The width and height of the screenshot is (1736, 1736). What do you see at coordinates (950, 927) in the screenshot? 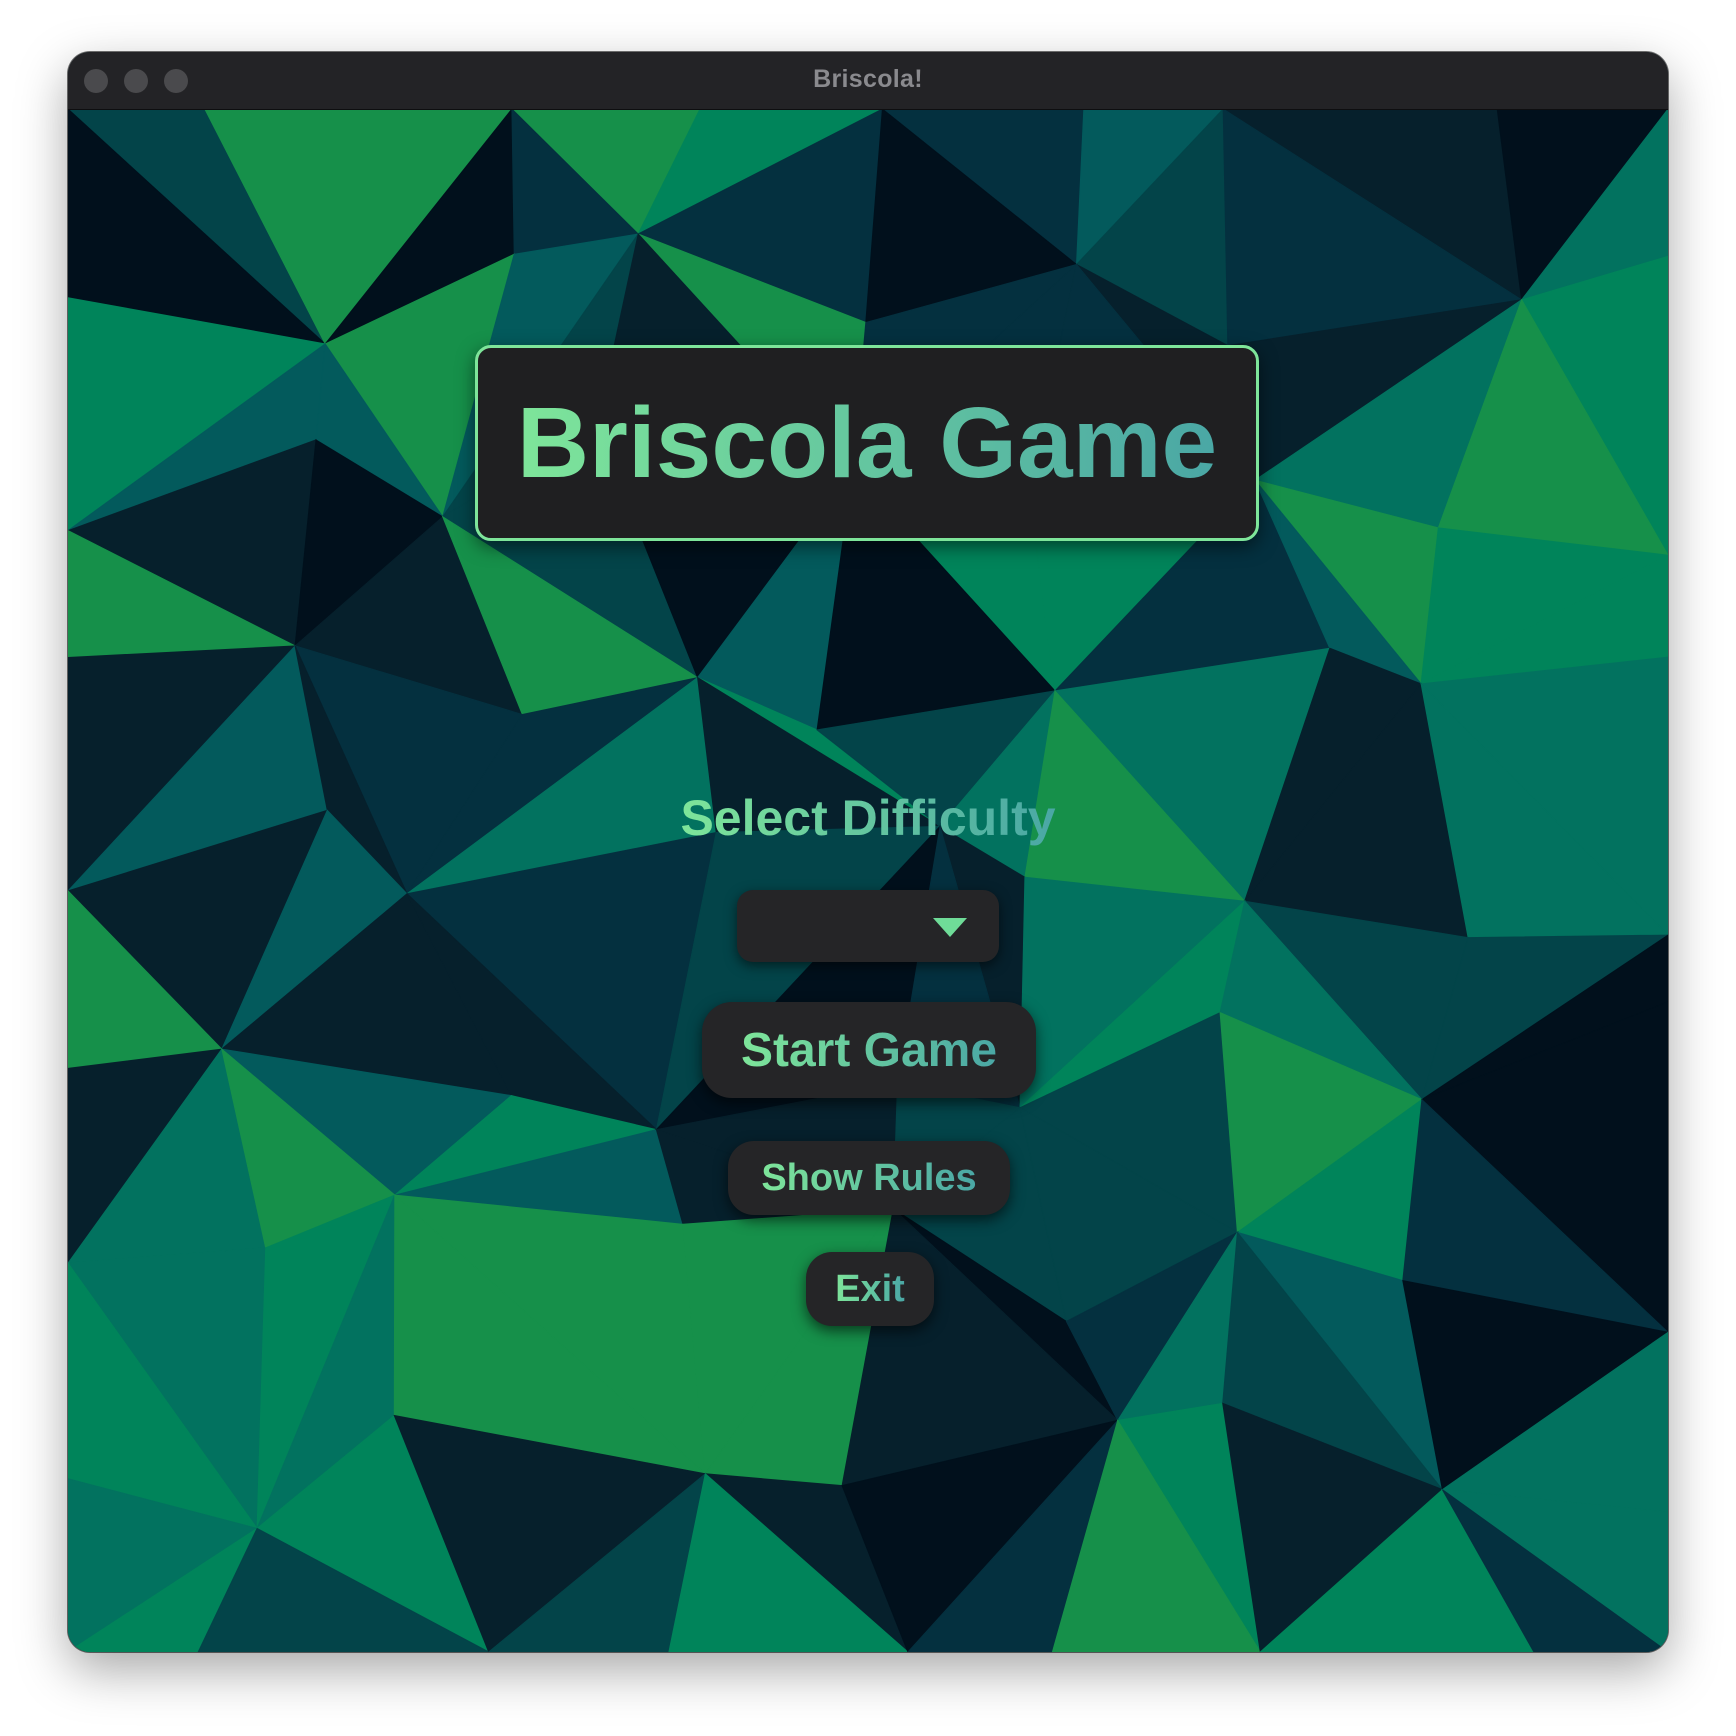
I see `caret-down-icon` at bounding box center [950, 927].